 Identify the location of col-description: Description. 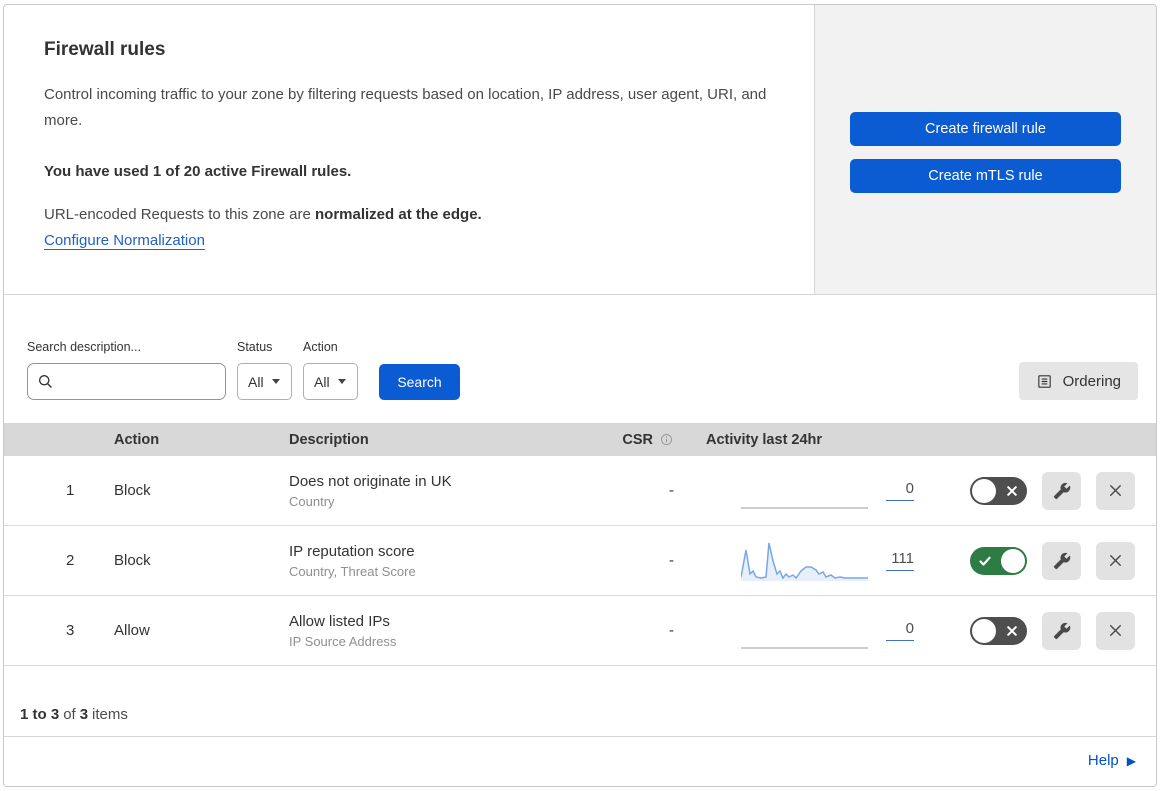
(329, 439).